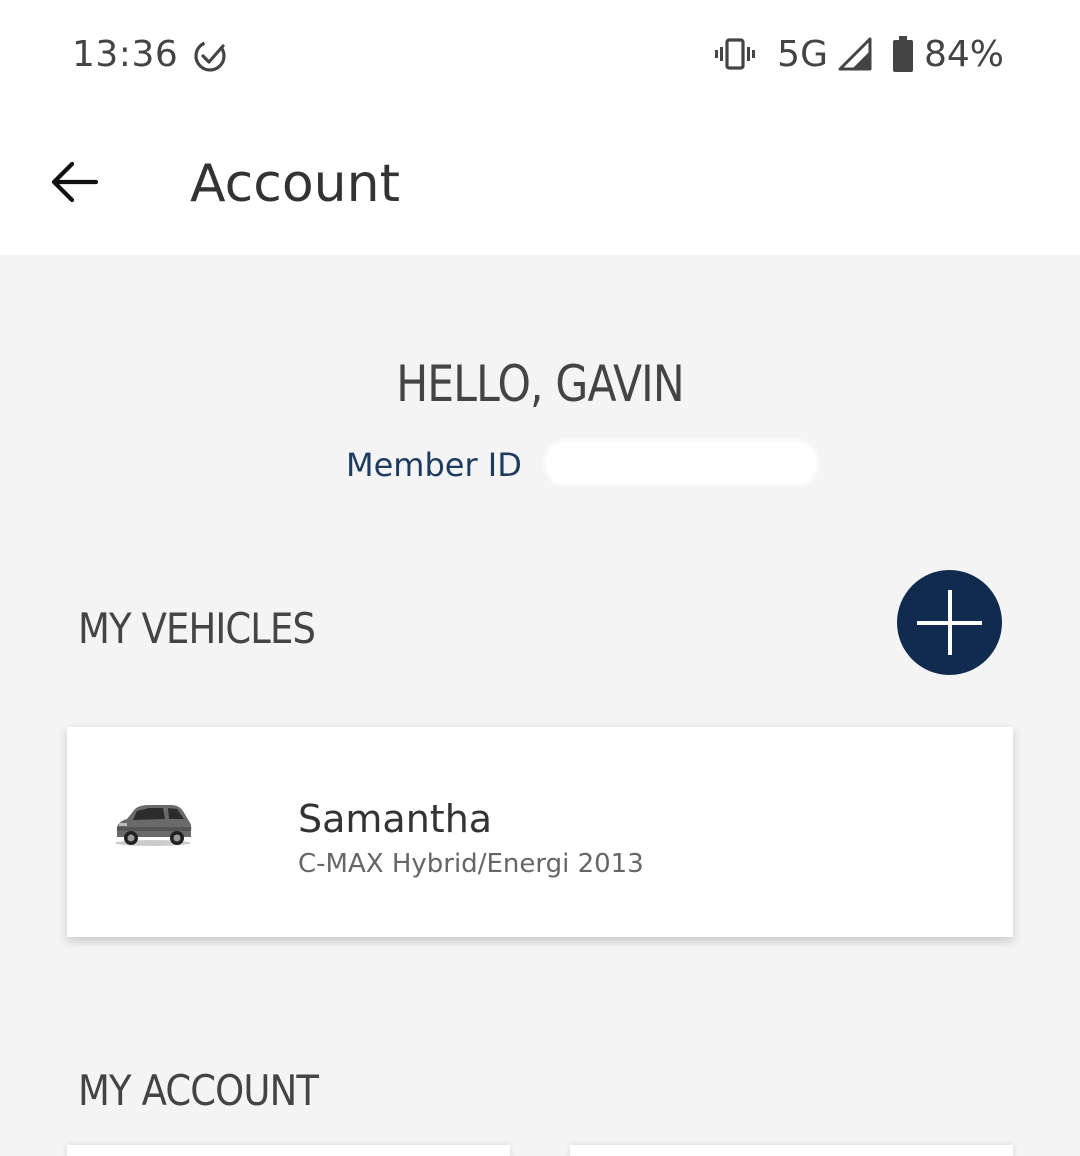 The image size is (1080, 1156). Describe the element at coordinates (735, 54) in the screenshot. I see `vibrate-icon` at that location.